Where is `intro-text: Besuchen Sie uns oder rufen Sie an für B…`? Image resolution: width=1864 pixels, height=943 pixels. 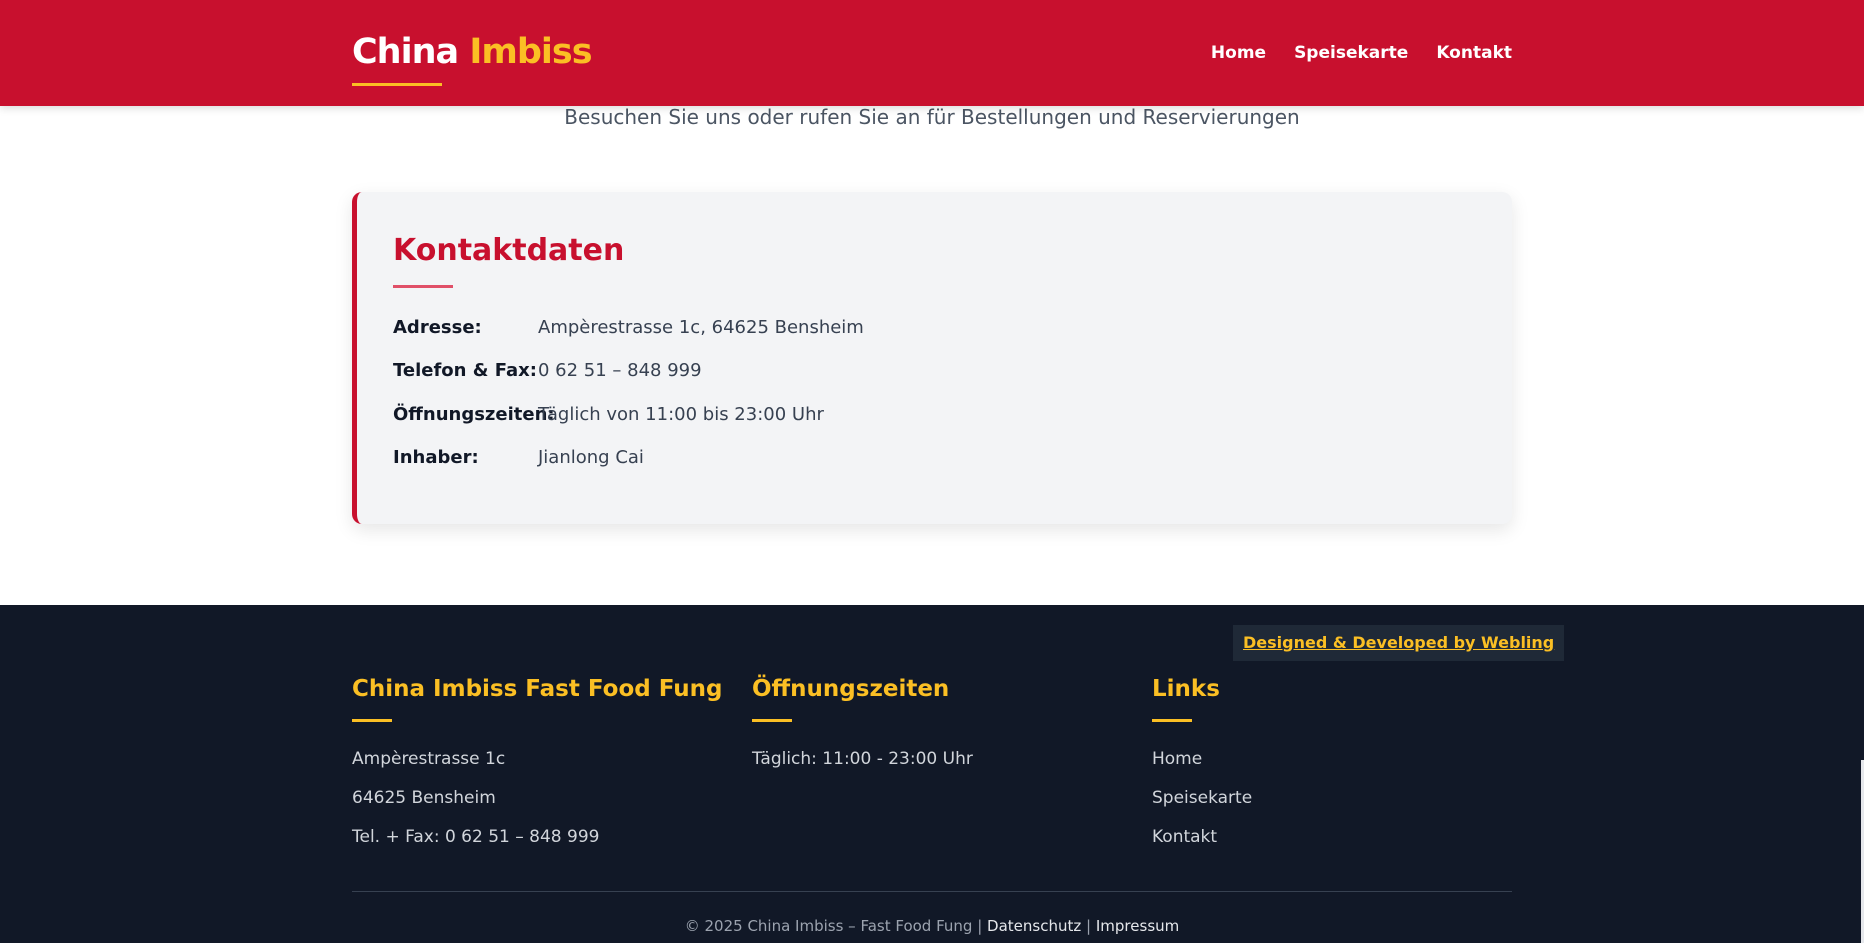
intro-text: Besuchen Sie uns oder rufen Sie an für B… is located at coordinates (932, 117).